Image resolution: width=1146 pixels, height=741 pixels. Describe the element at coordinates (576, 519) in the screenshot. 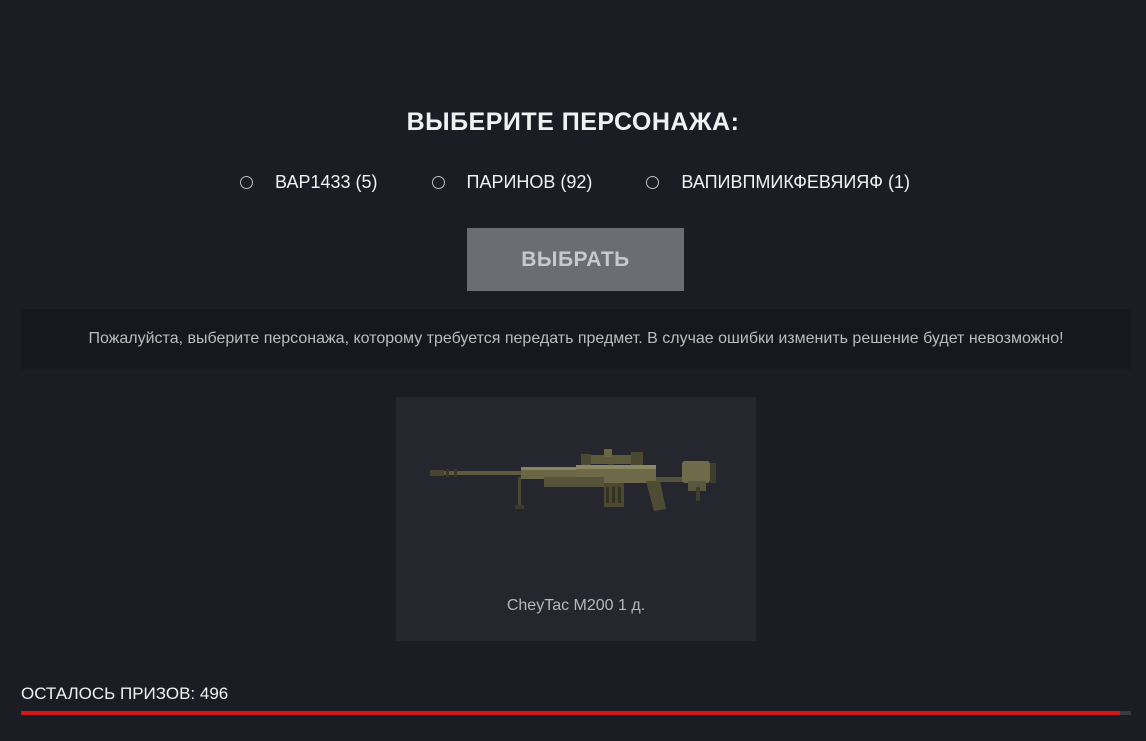

I see `prize-item-card: CheyTac M200 1 д.` at that location.